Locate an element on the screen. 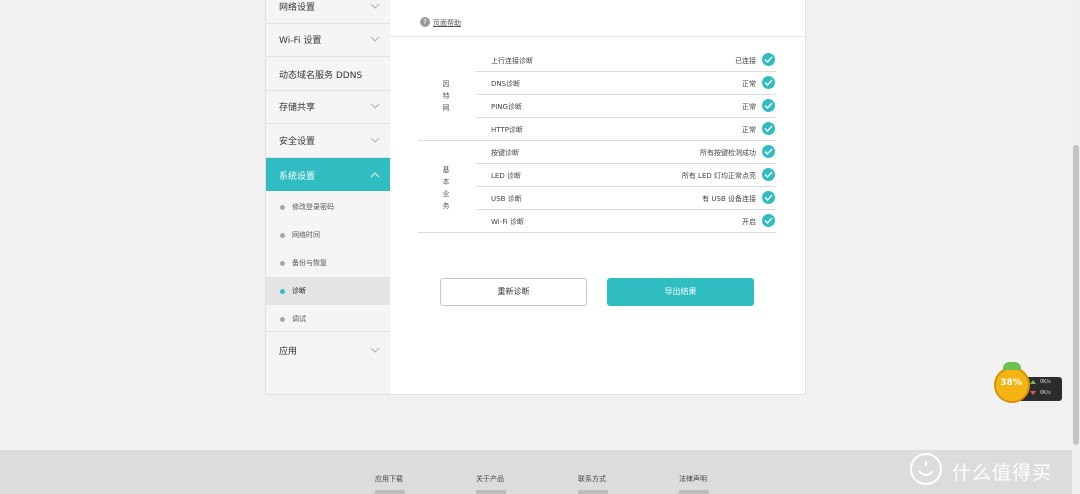 The image size is (1080, 494). diag-row-button: 按键诊断 所有按键检测成功 is located at coordinates (626, 151).